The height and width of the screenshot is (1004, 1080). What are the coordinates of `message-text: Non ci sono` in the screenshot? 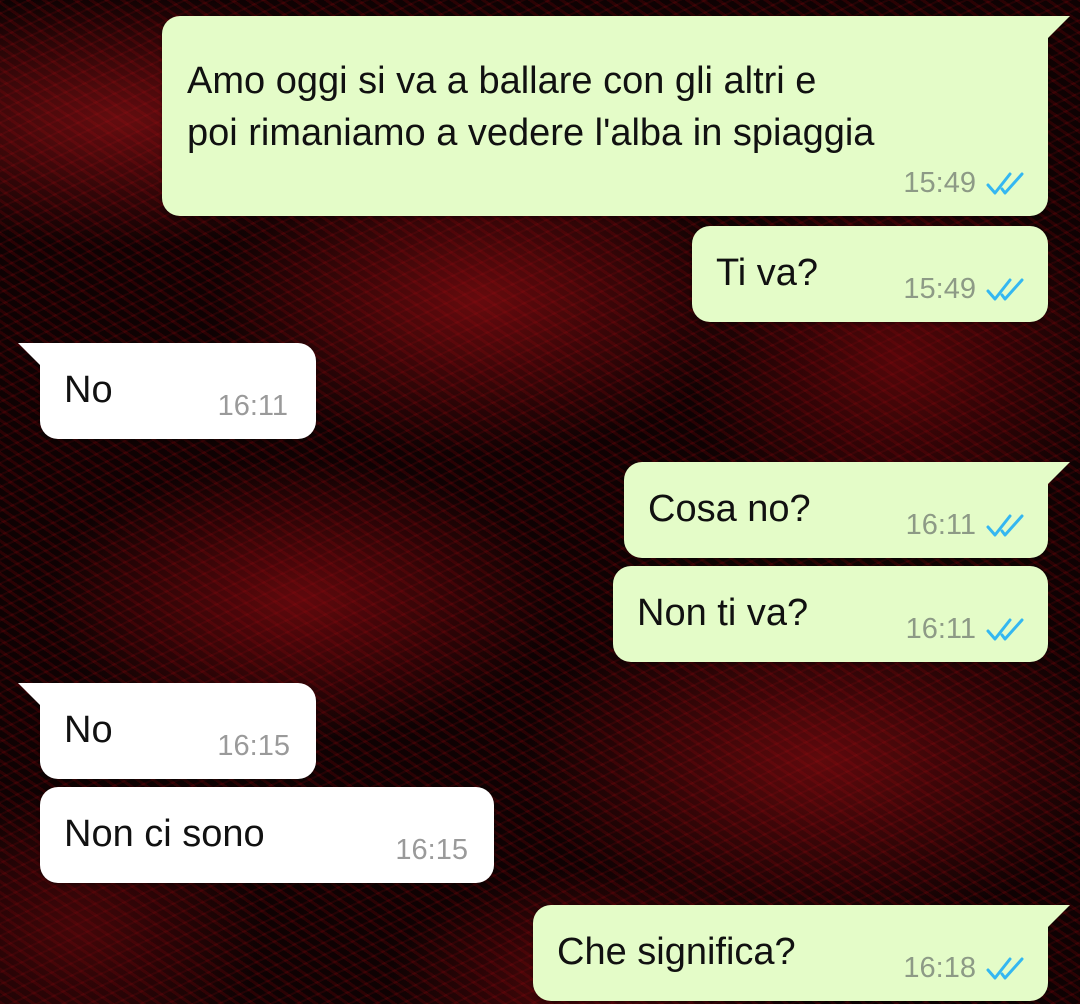 It's located at (164, 834).